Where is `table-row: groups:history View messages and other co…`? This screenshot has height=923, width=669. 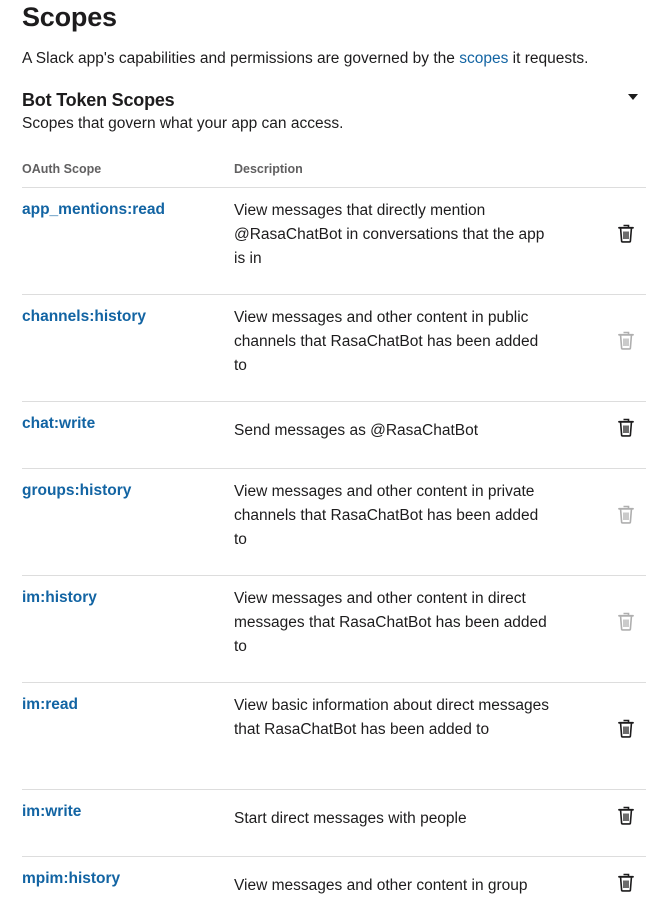 table-row: groups:history View messages and other co… is located at coordinates (334, 521).